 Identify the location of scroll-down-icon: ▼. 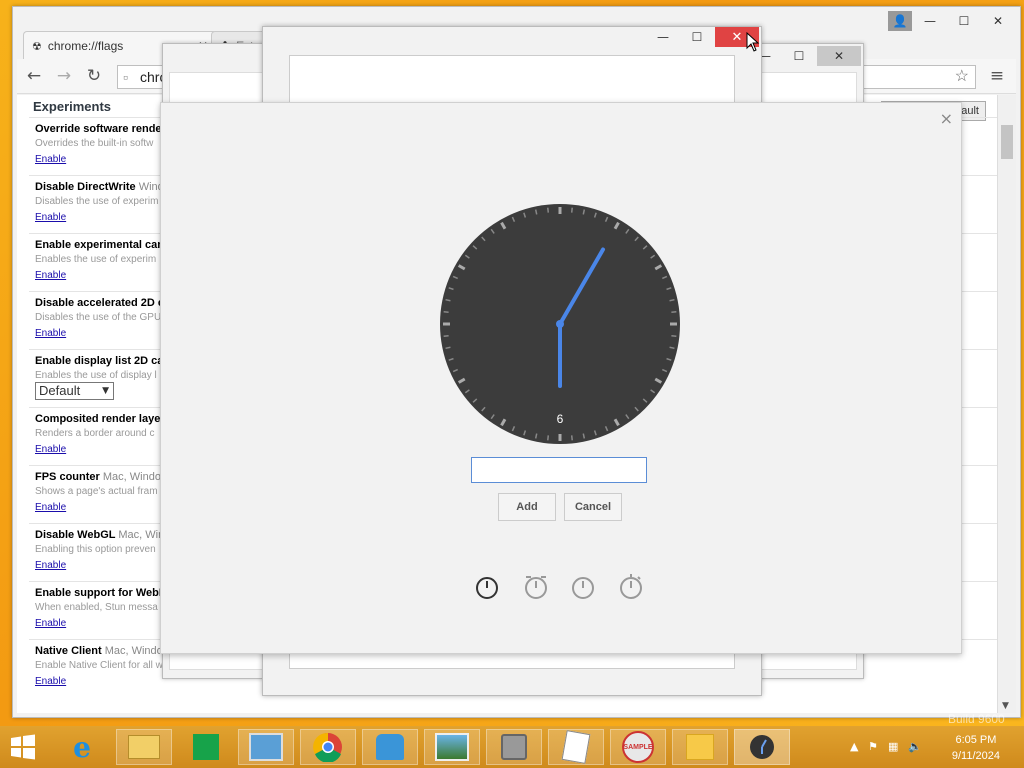
(1005, 706).